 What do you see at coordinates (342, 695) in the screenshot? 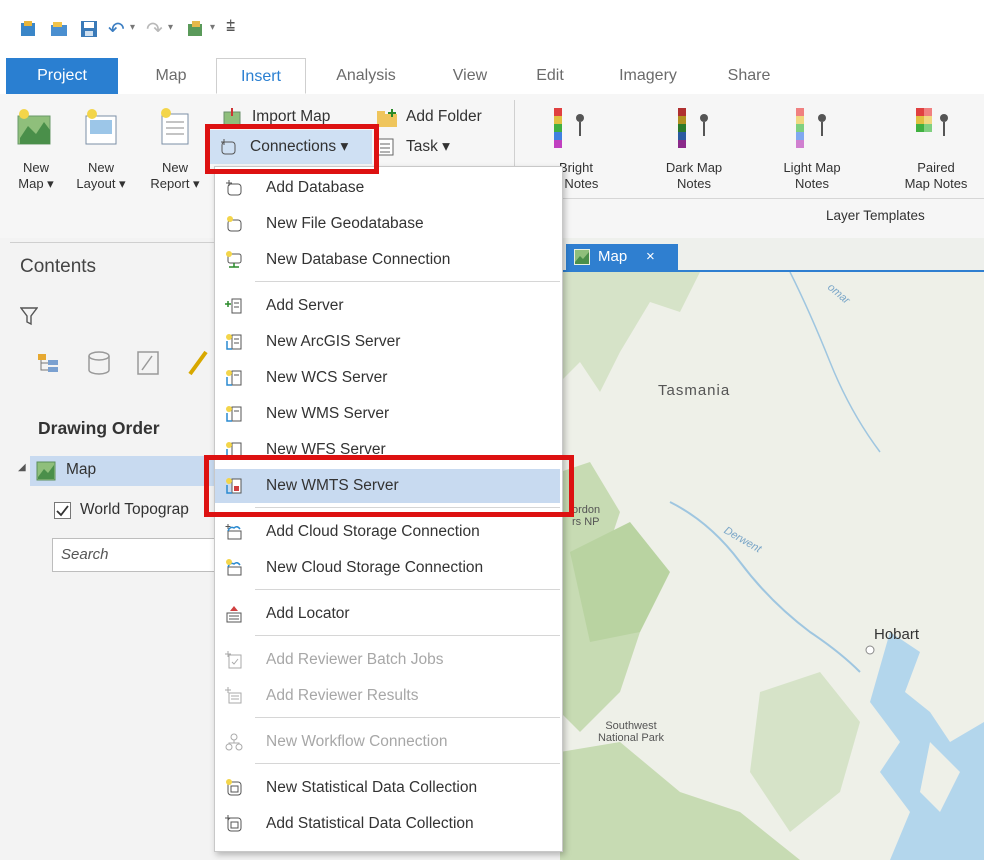
I see `menu-item-label: Add Reviewer Results` at bounding box center [342, 695].